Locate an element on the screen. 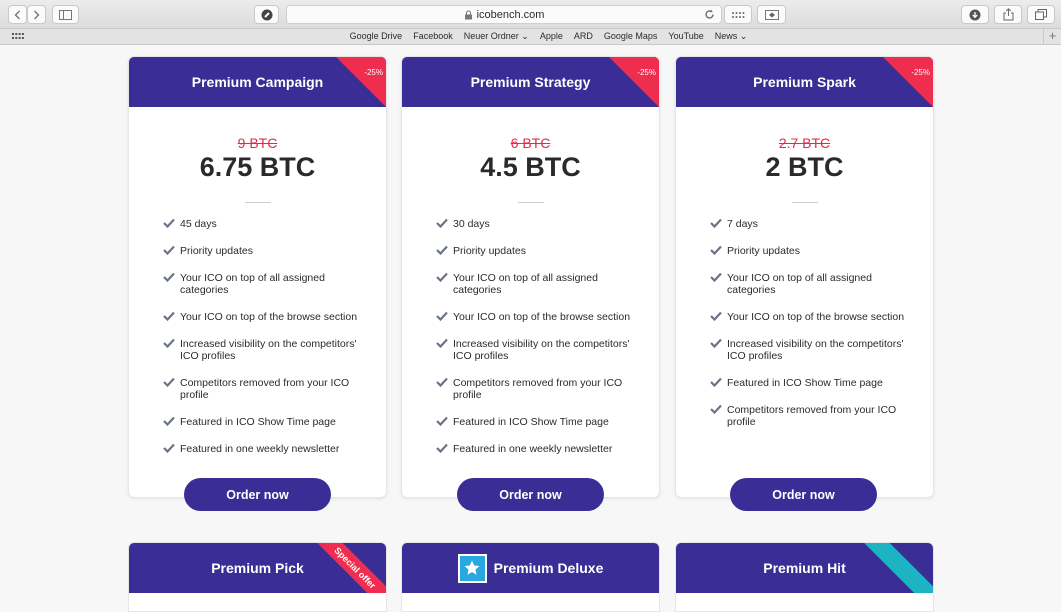 This screenshot has height=612, width=1061. bookmark-google-maps: Google Maps is located at coordinates (631, 36).